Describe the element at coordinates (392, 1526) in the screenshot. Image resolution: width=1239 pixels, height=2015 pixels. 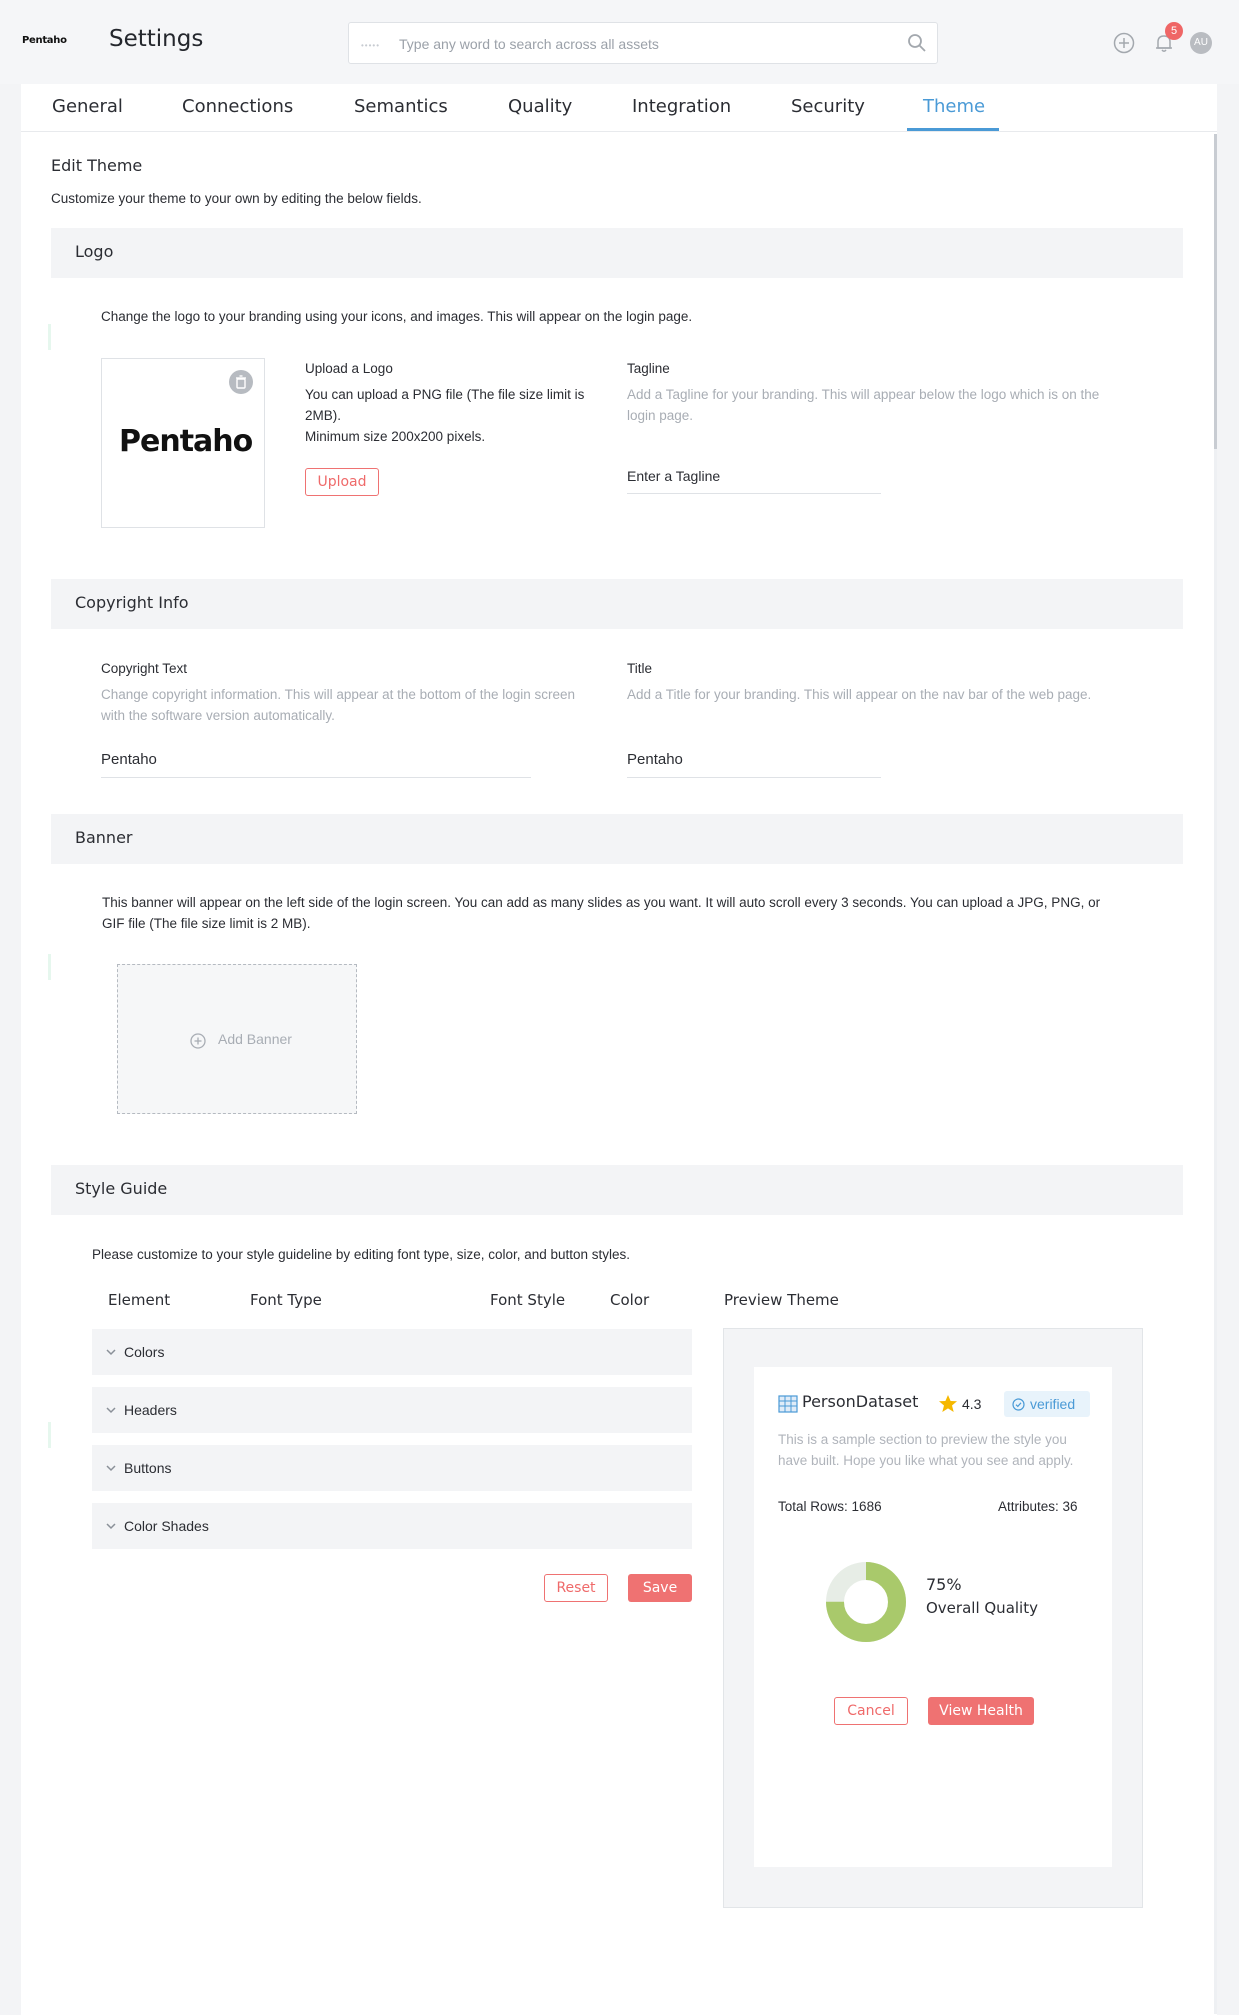
I see `accordion-color-shades: Color Shades` at that location.